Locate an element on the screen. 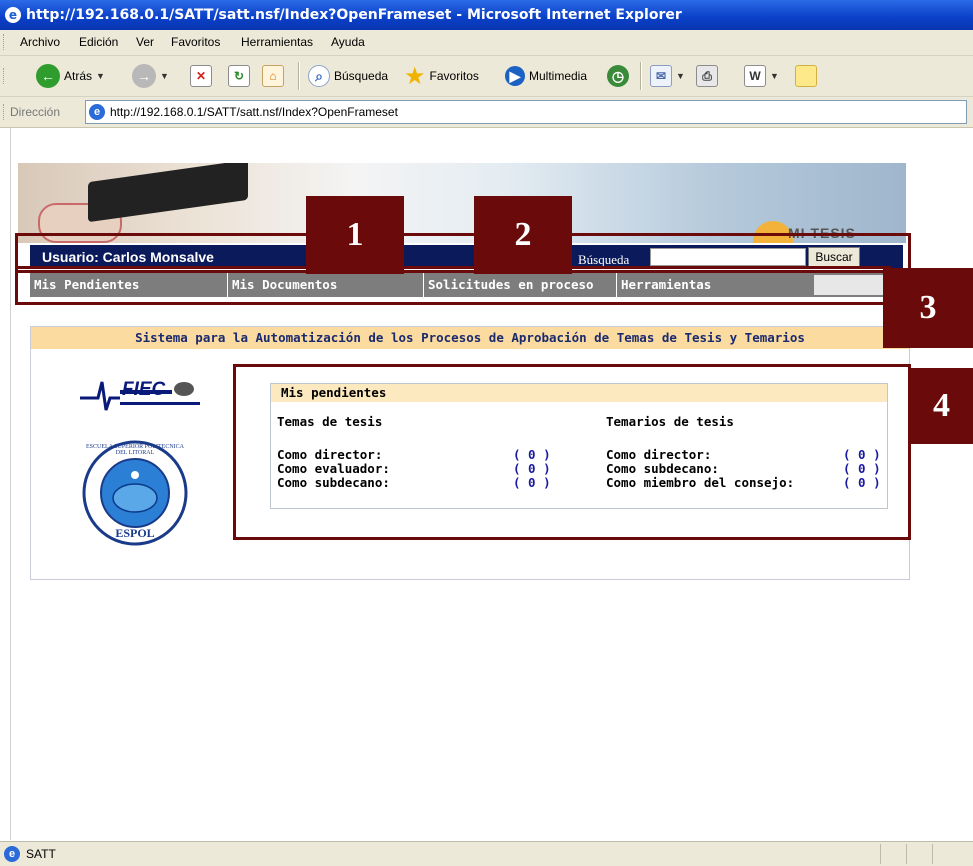 Image resolution: width=973 pixels, height=866 pixels. home-button: ⌂ is located at coordinates (273, 76).